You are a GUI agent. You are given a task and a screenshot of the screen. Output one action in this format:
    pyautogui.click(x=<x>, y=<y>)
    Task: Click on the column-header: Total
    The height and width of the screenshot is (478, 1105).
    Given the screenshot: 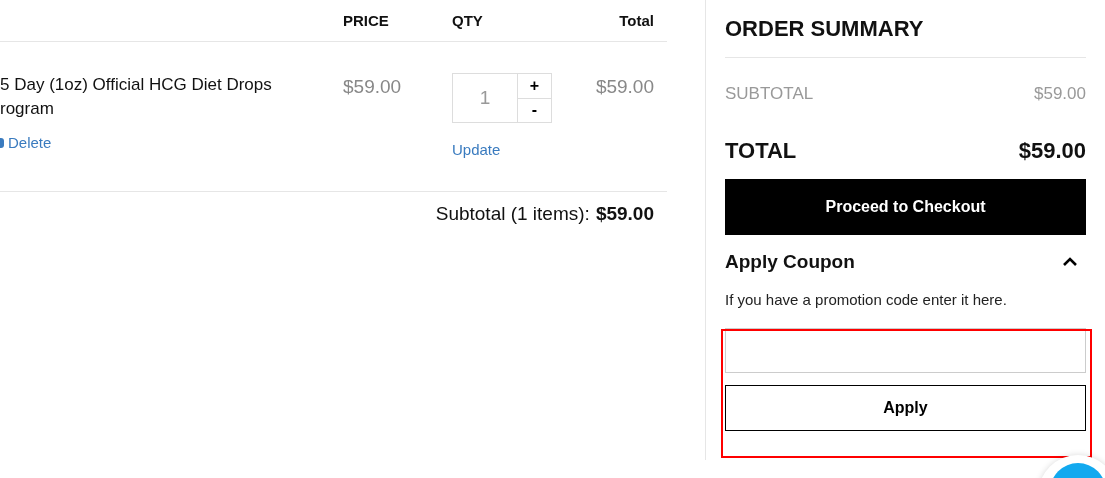 What is the action you would take?
    pyautogui.click(x=636, y=20)
    